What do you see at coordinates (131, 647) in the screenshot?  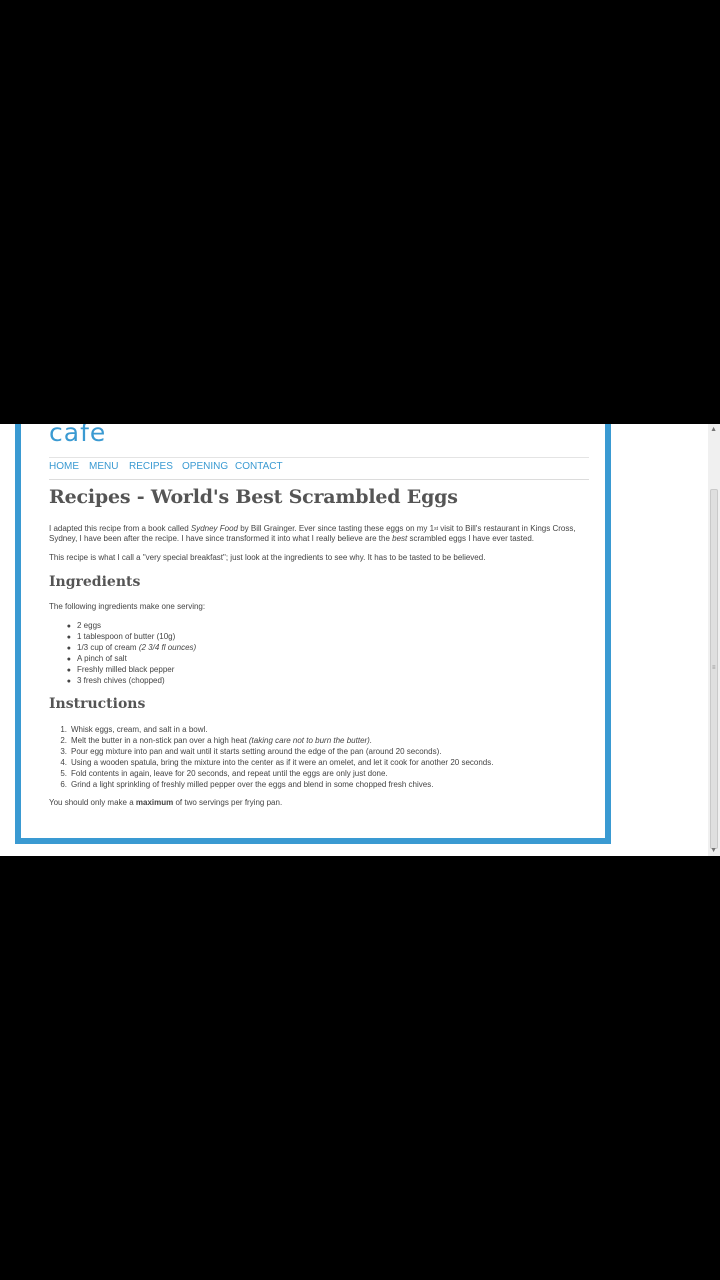 I see `list-item: ● 1/3 cup of cream (2 3/4 fl ounces)` at bounding box center [131, 647].